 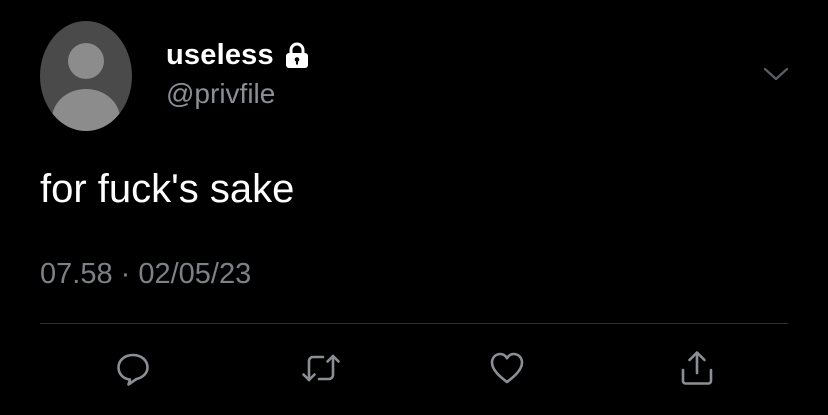 I want to click on user-handle: @privfile, so click(x=220, y=94).